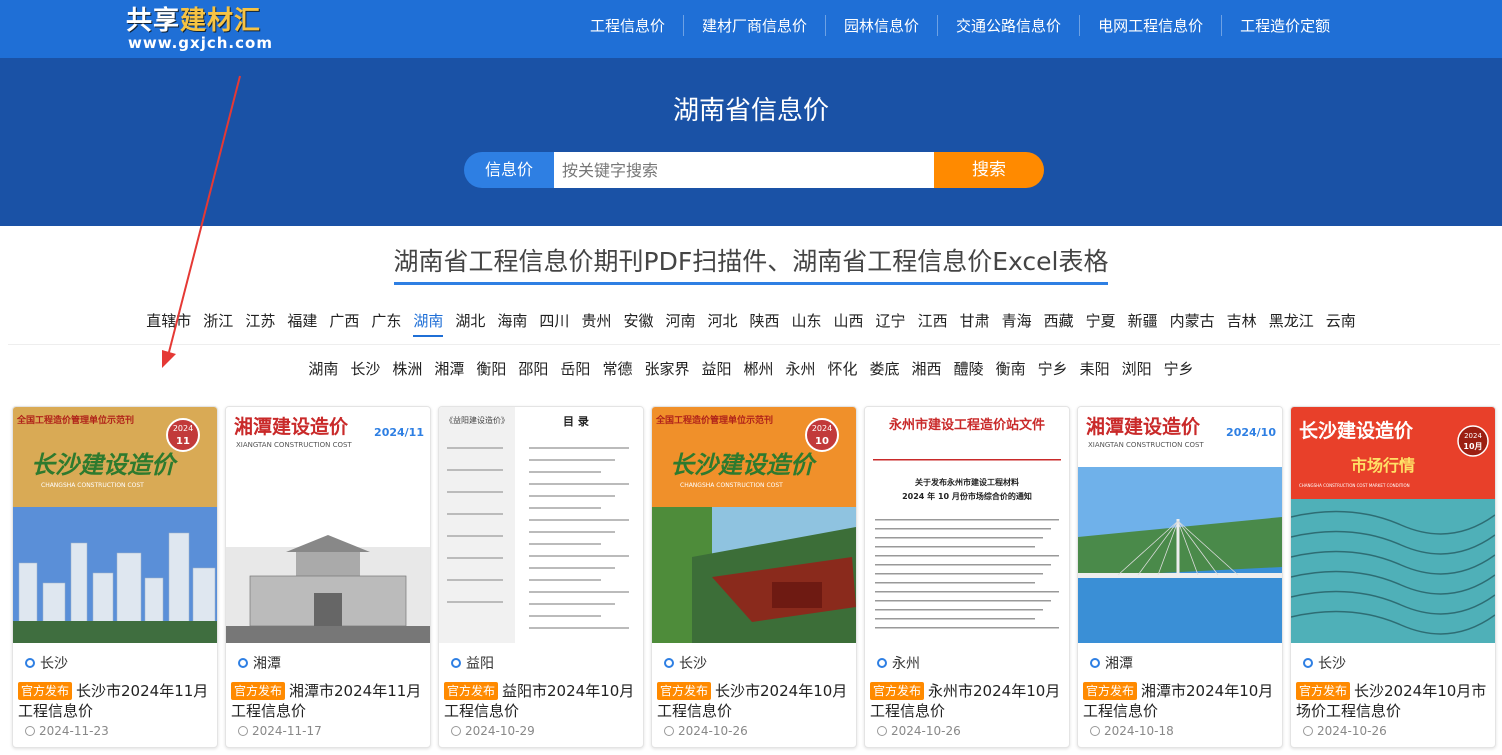 The image size is (1502, 755). What do you see at coordinates (628, 25) in the screenshot?
I see `nav-item-engineering-price: 工程信息价` at bounding box center [628, 25].